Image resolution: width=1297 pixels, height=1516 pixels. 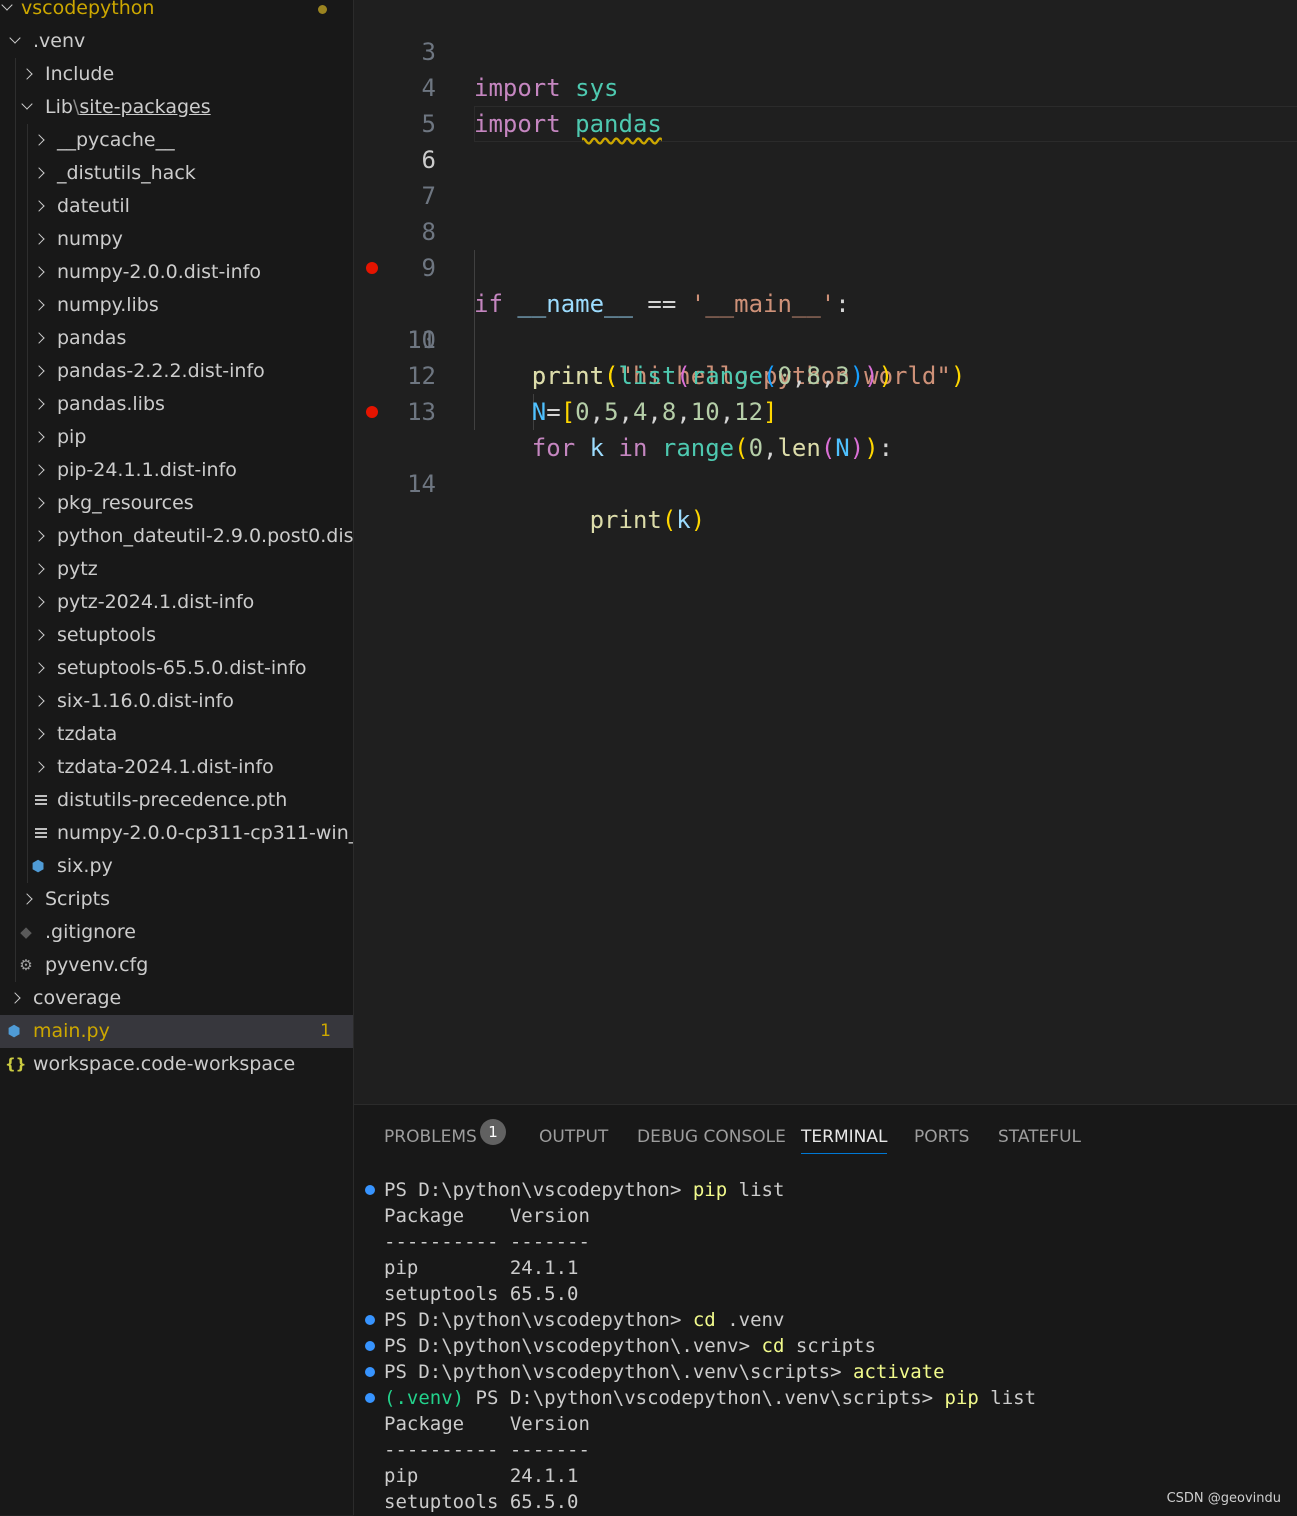 I want to click on tree-folder-package: six-1.16.0.dist-info, so click(x=176, y=701).